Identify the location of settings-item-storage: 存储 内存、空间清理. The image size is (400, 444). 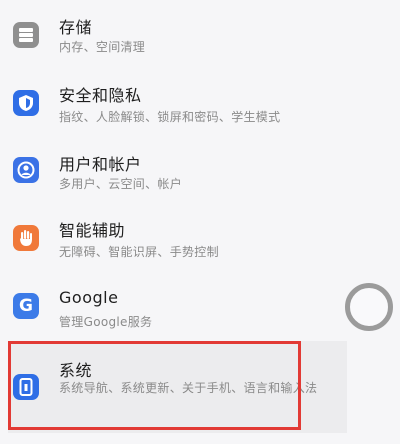
(200, 30).